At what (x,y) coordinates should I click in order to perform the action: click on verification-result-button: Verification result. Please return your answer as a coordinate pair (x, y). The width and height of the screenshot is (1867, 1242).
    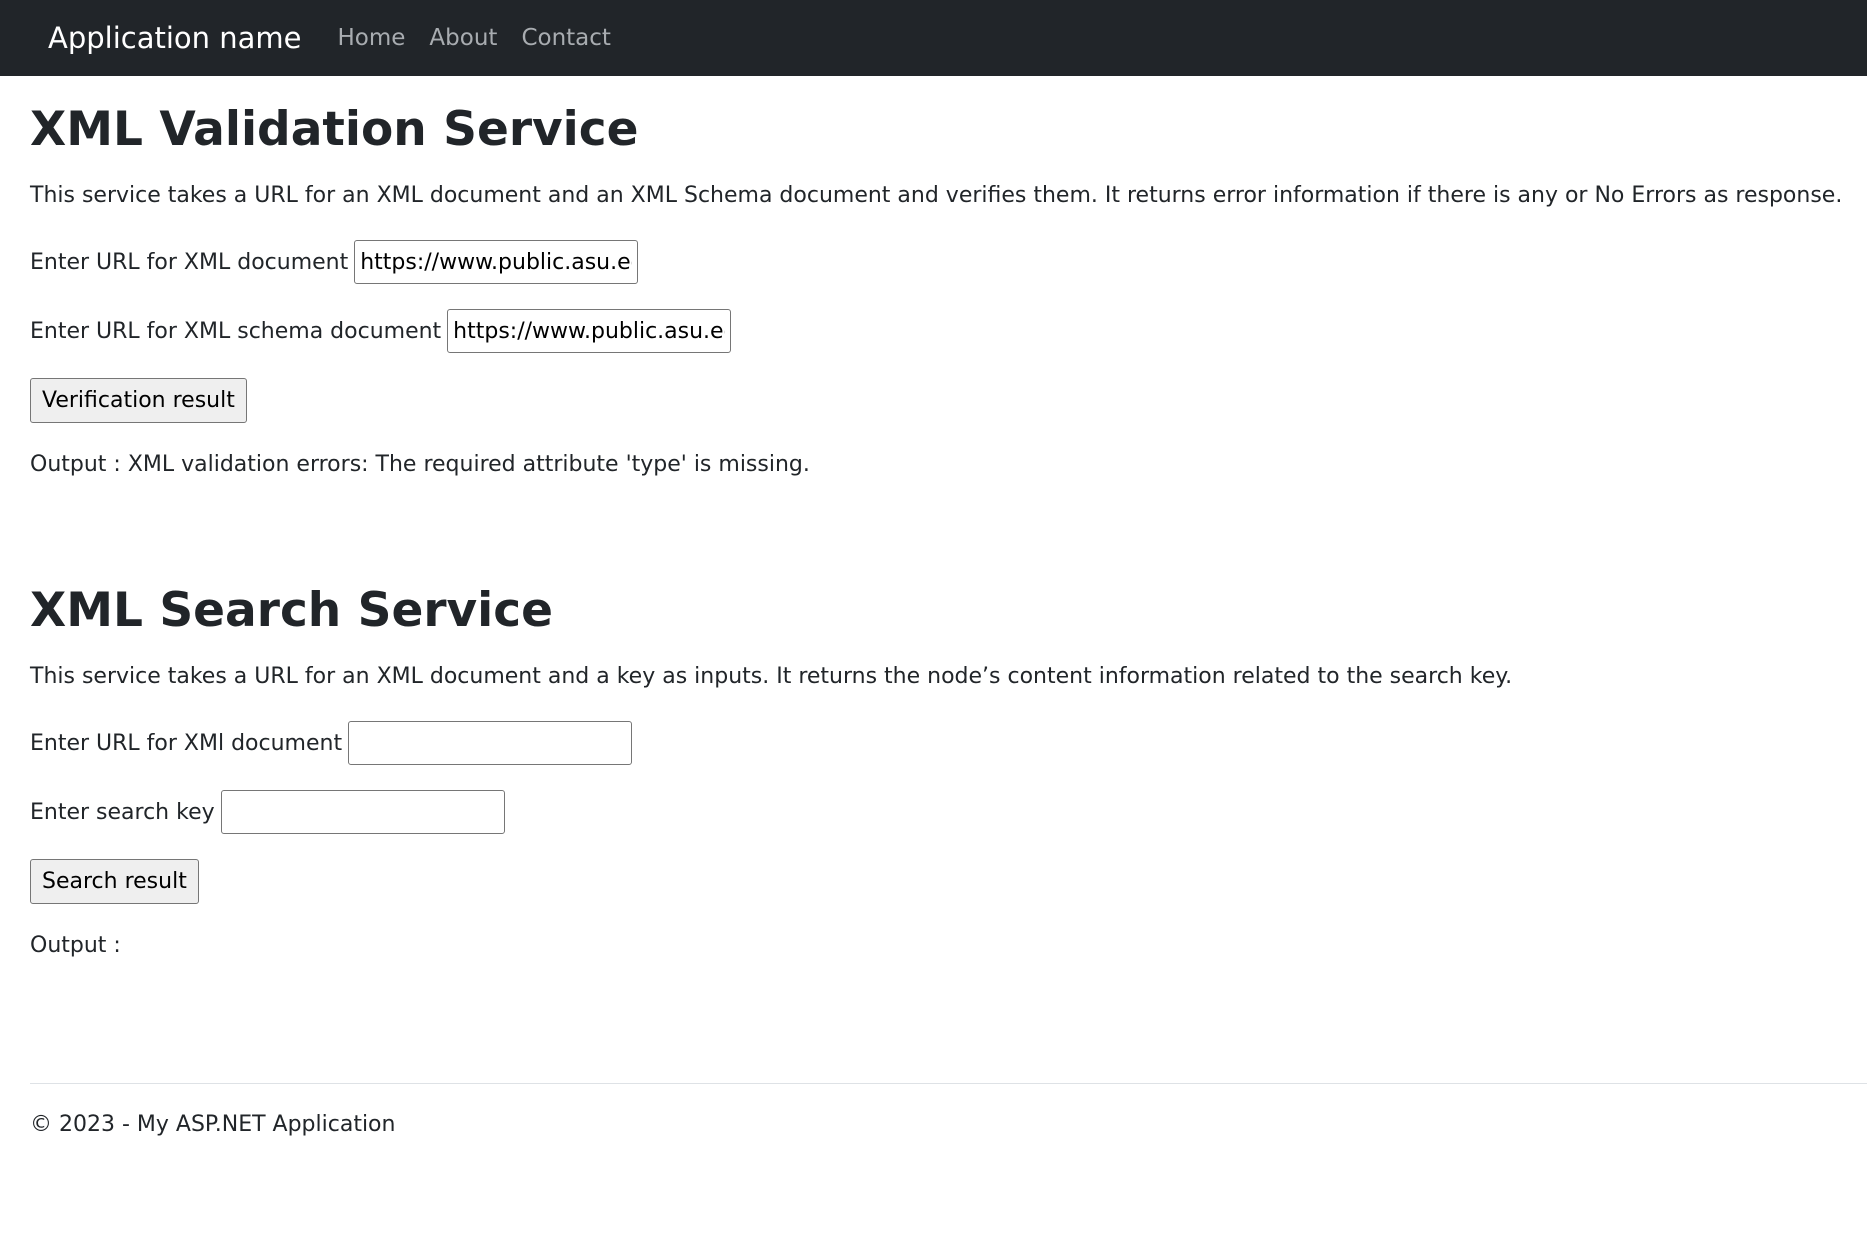
    Looking at the image, I should click on (138, 400).